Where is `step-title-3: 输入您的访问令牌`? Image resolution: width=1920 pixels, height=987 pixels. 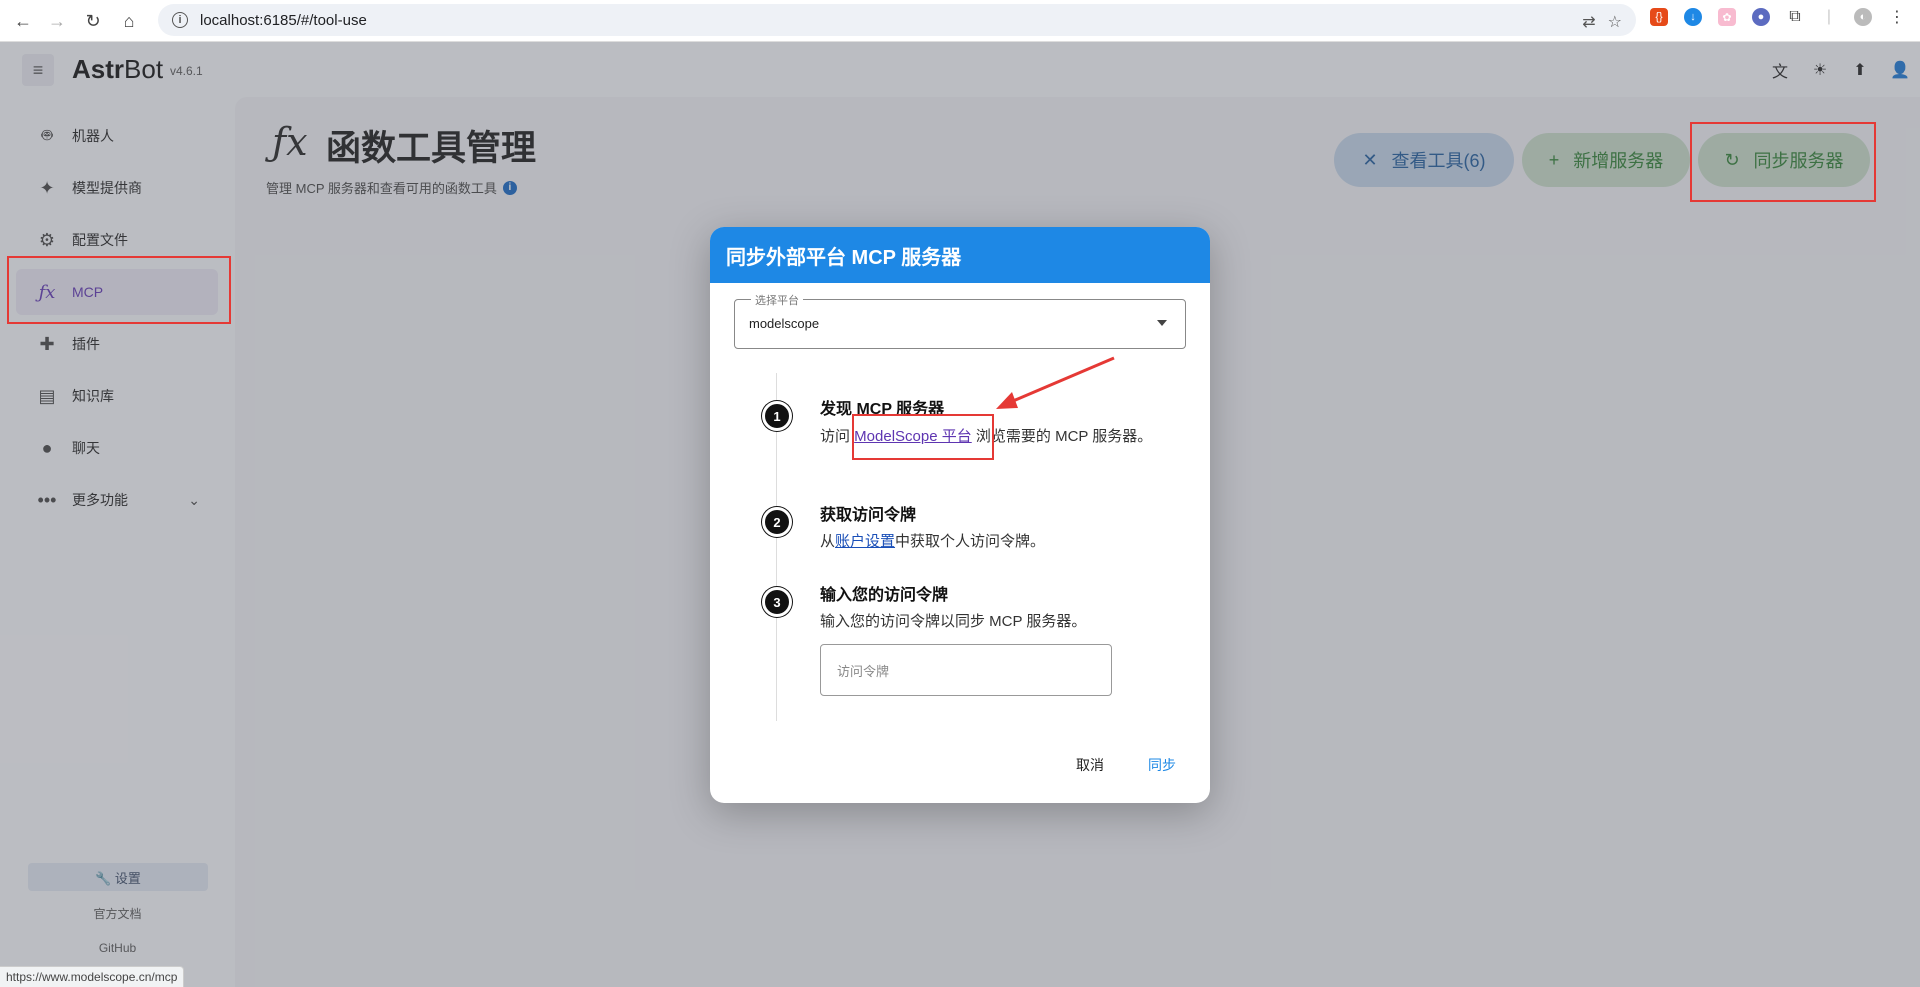 step-title-3: 输入您的访问令牌 is located at coordinates (884, 595).